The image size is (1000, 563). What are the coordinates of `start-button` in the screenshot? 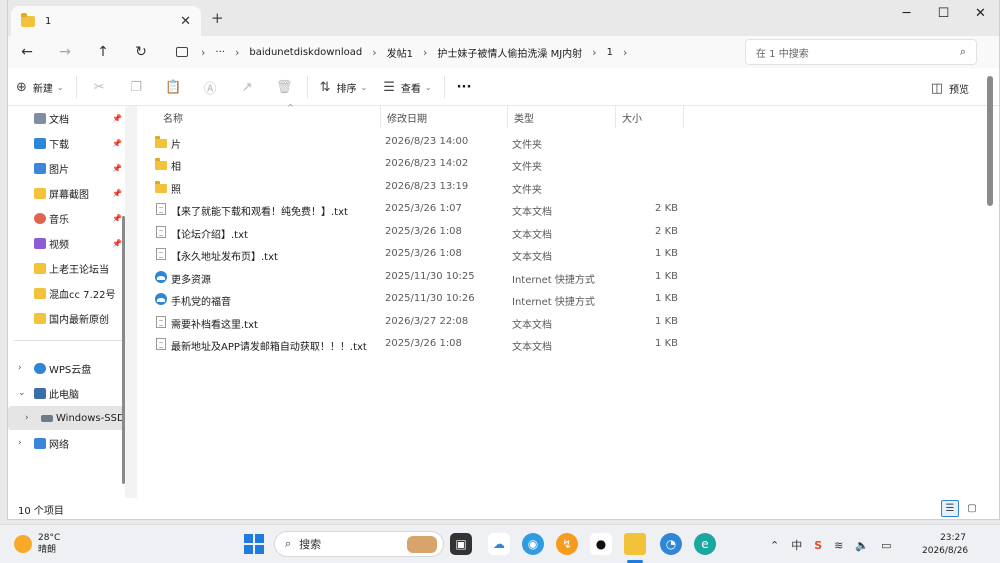 It's located at (254, 544).